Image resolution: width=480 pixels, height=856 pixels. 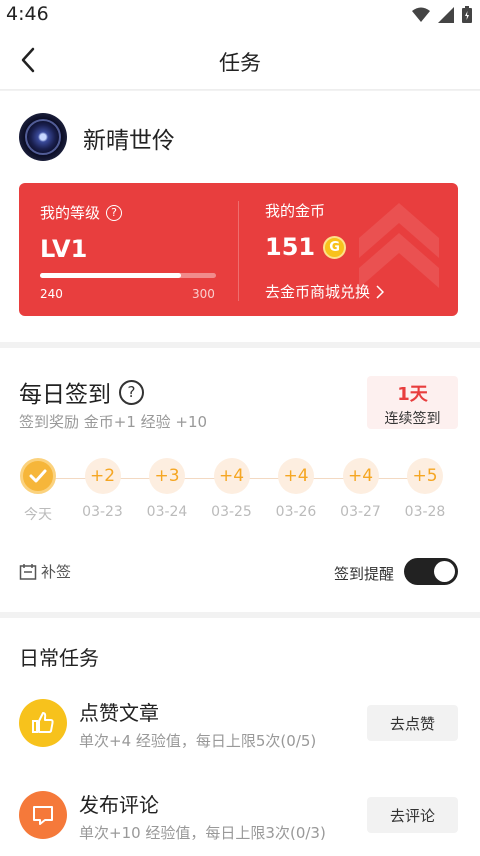 I want to click on comment-icon, so click(x=43, y=815).